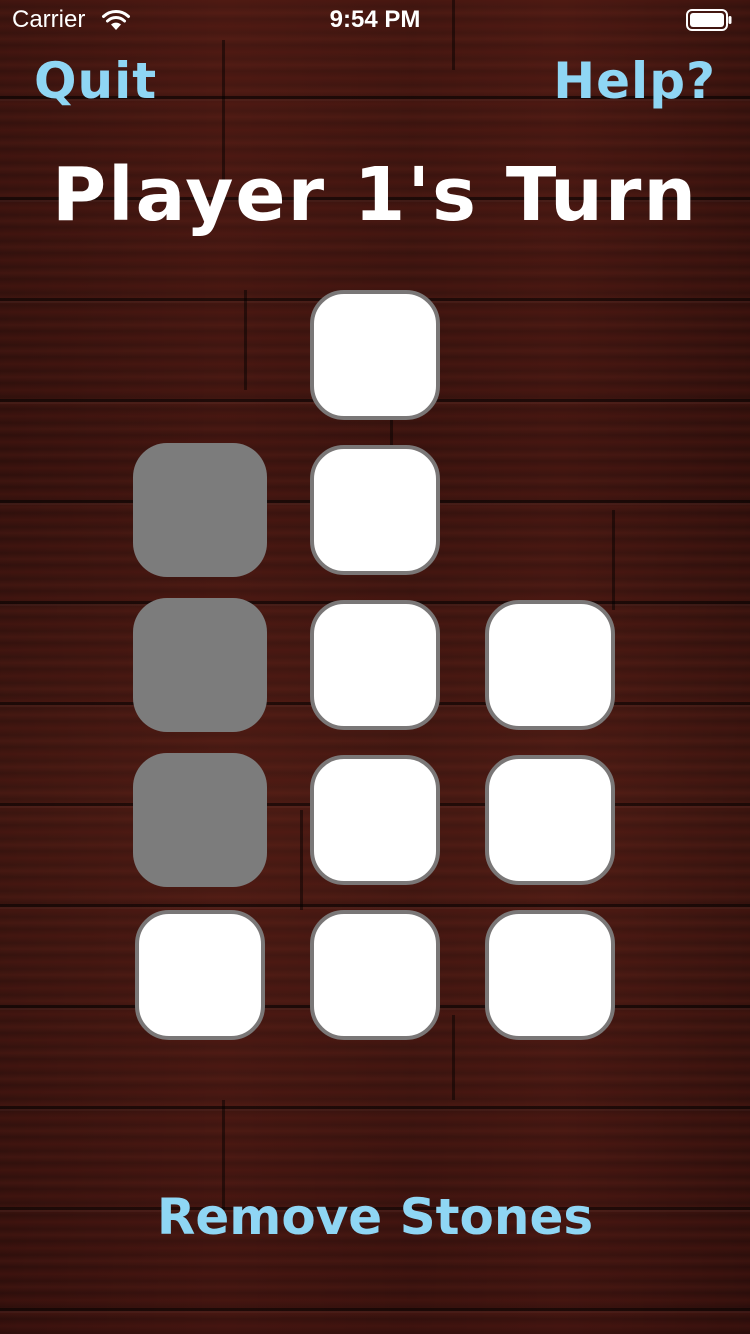 Image resolution: width=750 pixels, height=1334 pixels. Describe the element at coordinates (634, 81) in the screenshot. I see `help-button: Help?` at that location.